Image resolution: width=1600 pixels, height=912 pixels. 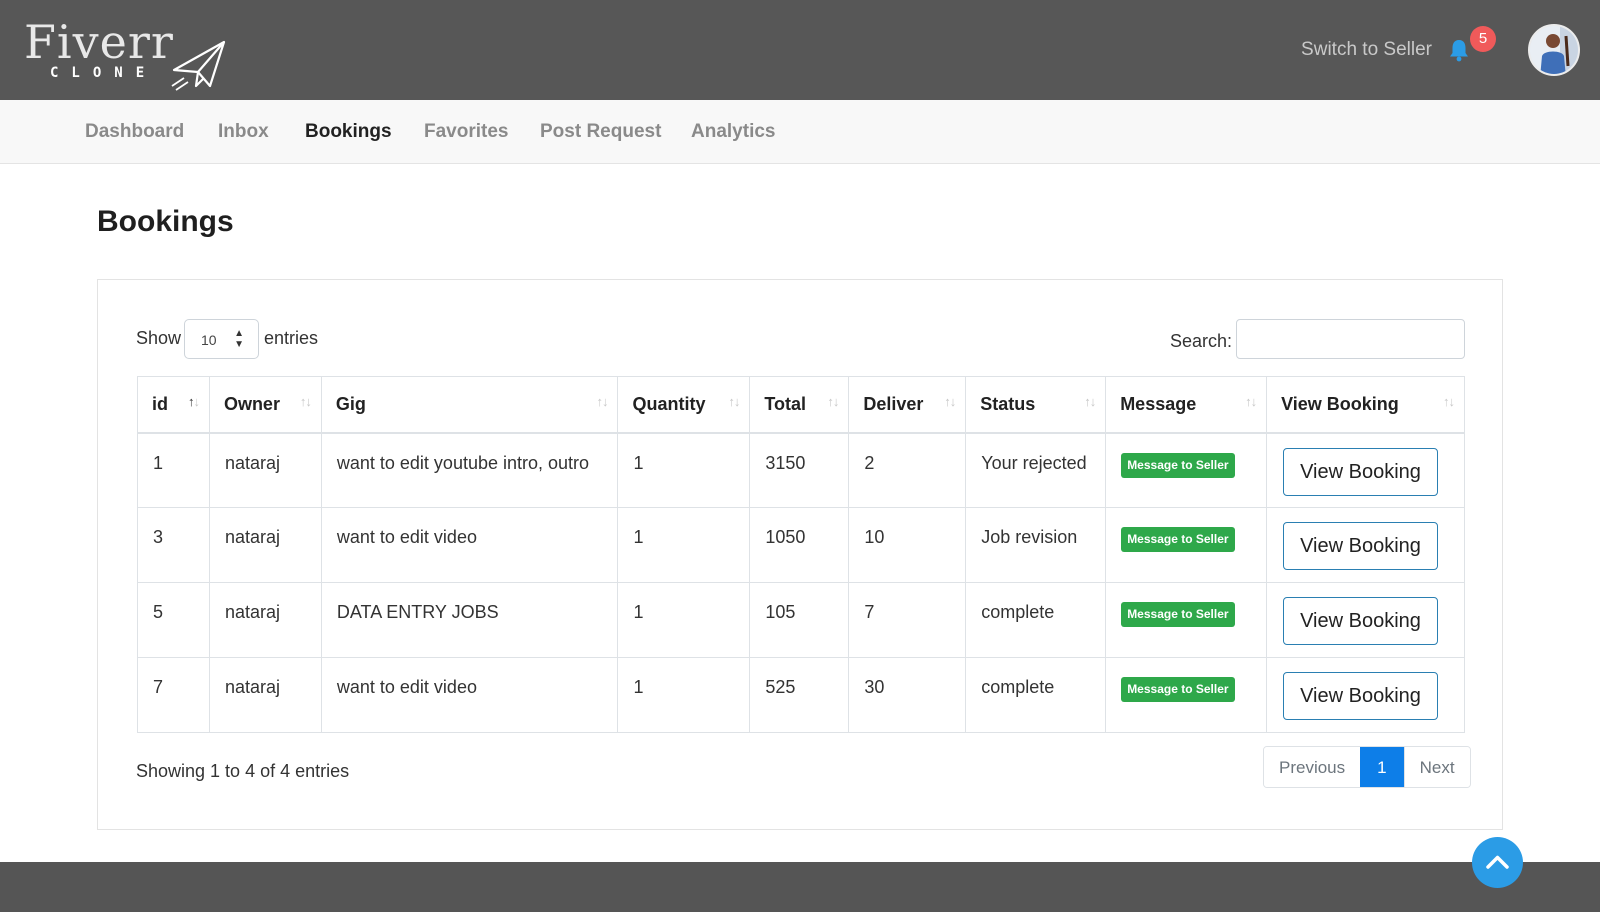 What do you see at coordinates (466, 132) in the screenshot?
I see `nav-favorites: Favorites` at bounding box center [466, 132].